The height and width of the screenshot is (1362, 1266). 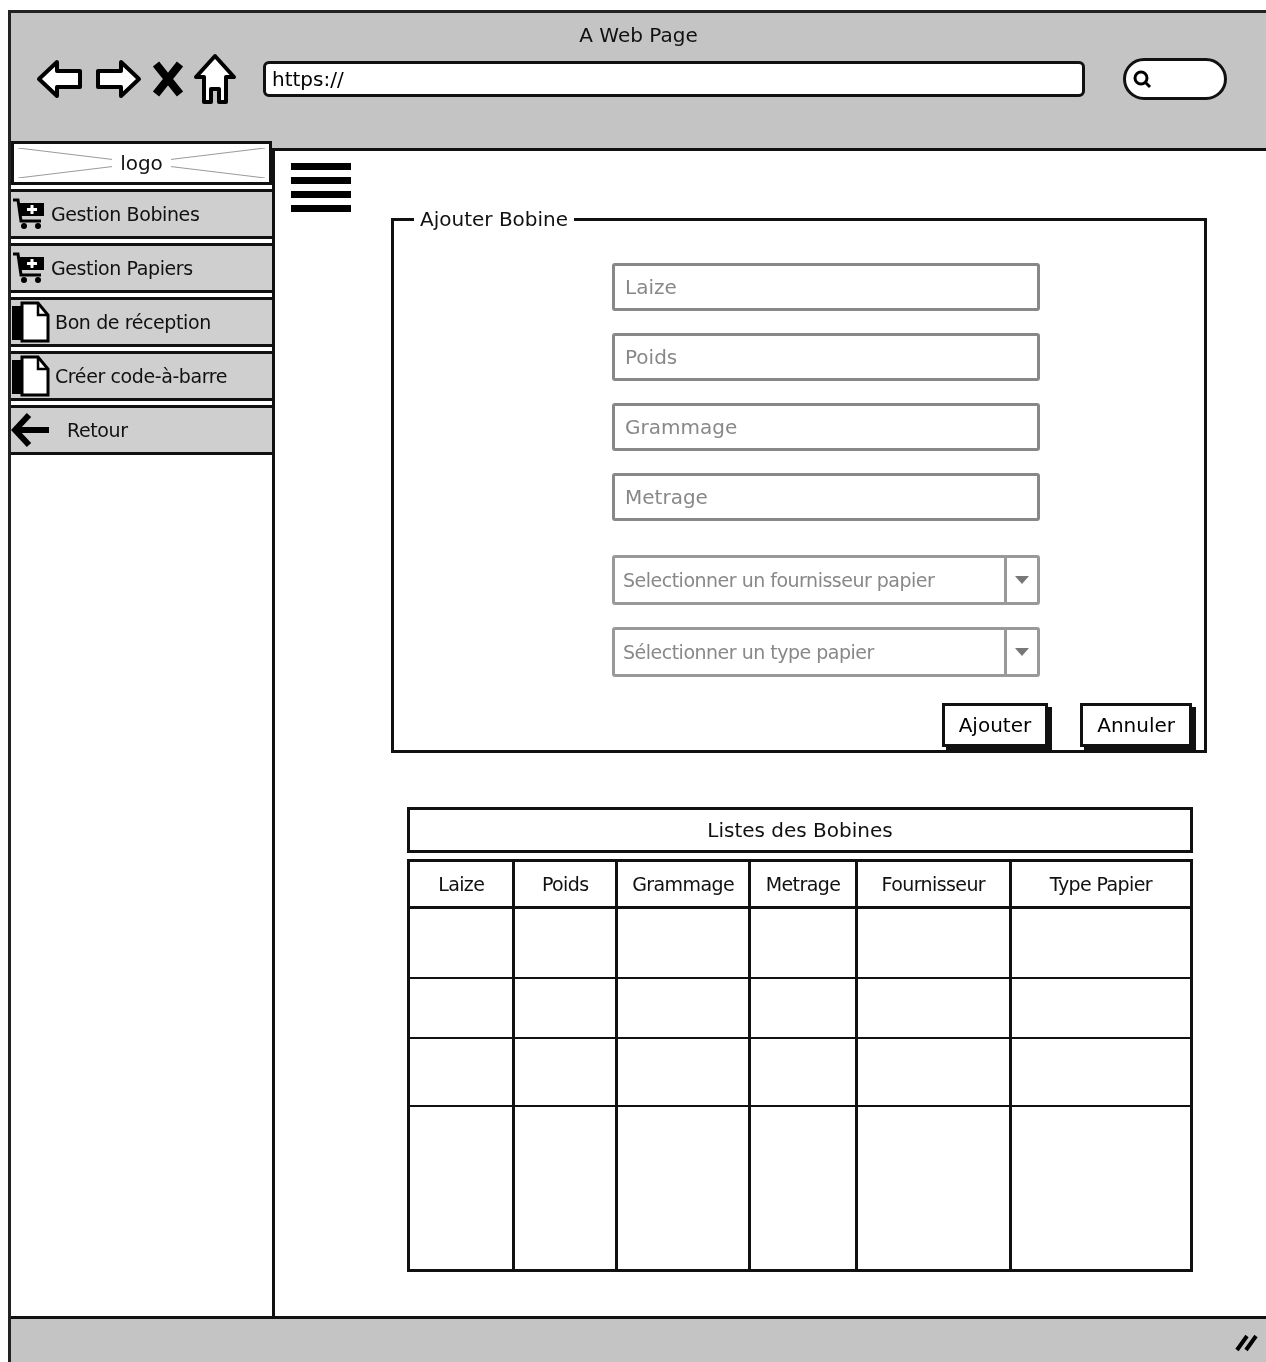 I want to click on column-header: Type Papier, so click(x=1101, y=884).